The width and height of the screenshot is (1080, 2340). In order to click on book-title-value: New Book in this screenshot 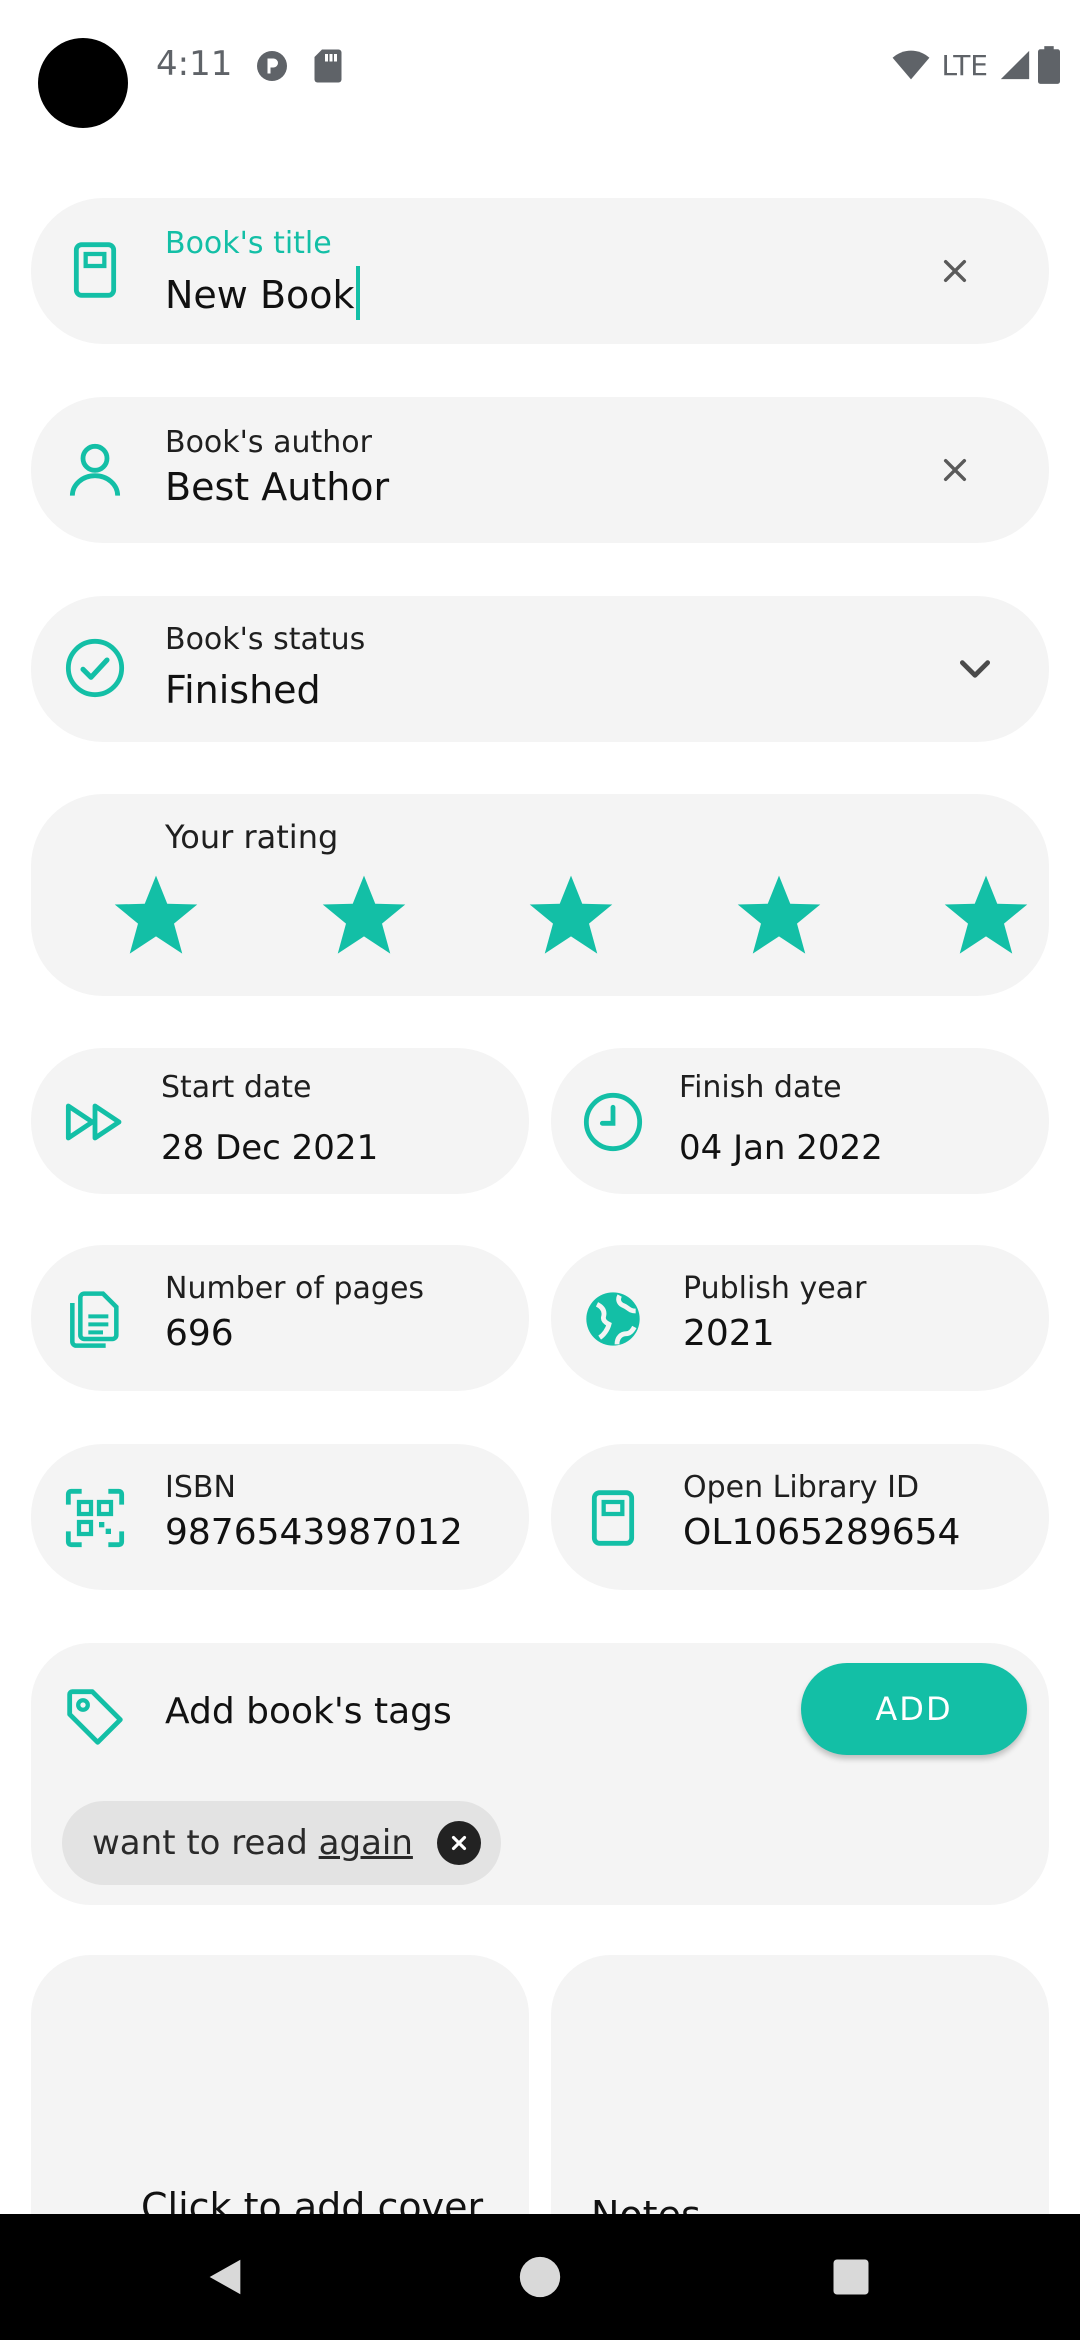, I will do `click(260, 295)`.